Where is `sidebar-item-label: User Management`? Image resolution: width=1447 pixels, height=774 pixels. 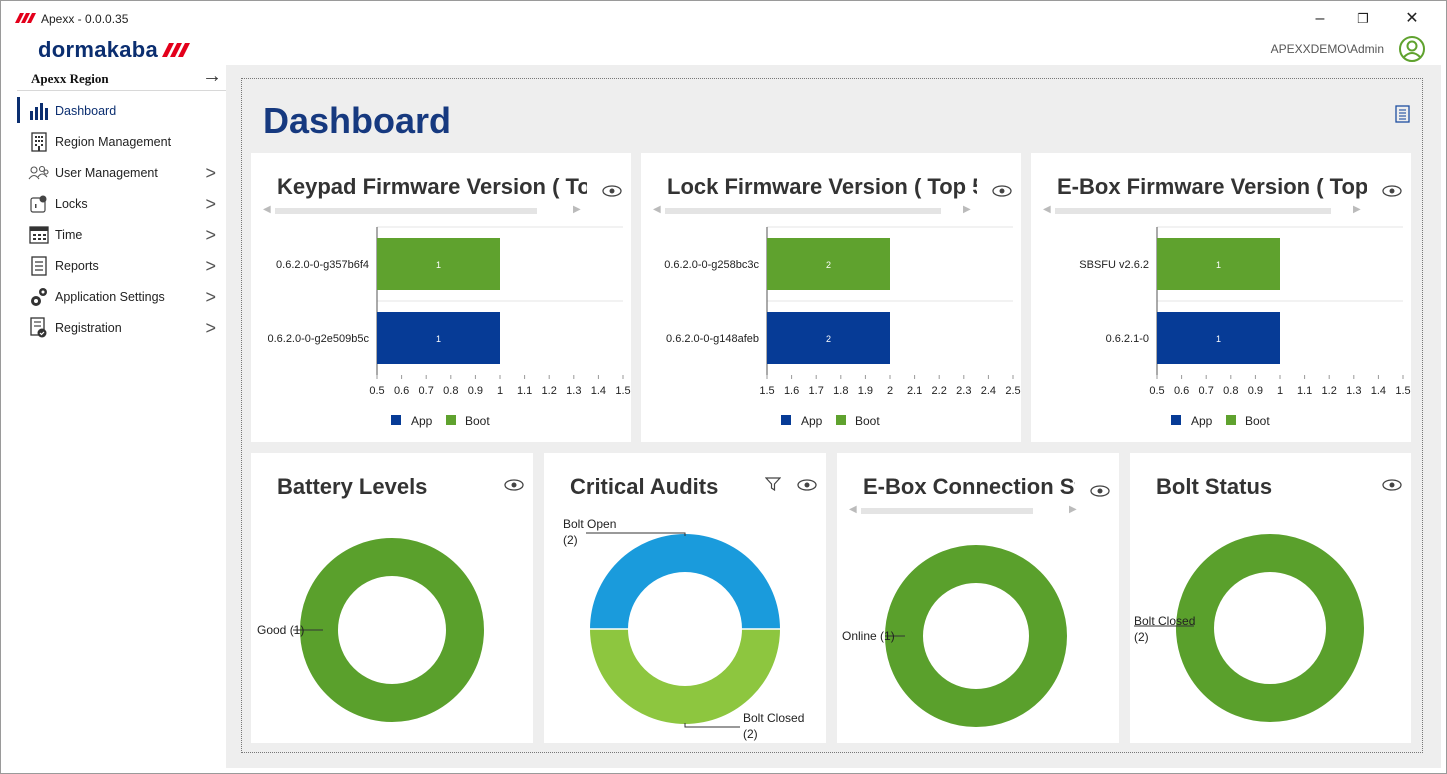
sidebar-item-label: User Management is located at coordinates (106, 172).